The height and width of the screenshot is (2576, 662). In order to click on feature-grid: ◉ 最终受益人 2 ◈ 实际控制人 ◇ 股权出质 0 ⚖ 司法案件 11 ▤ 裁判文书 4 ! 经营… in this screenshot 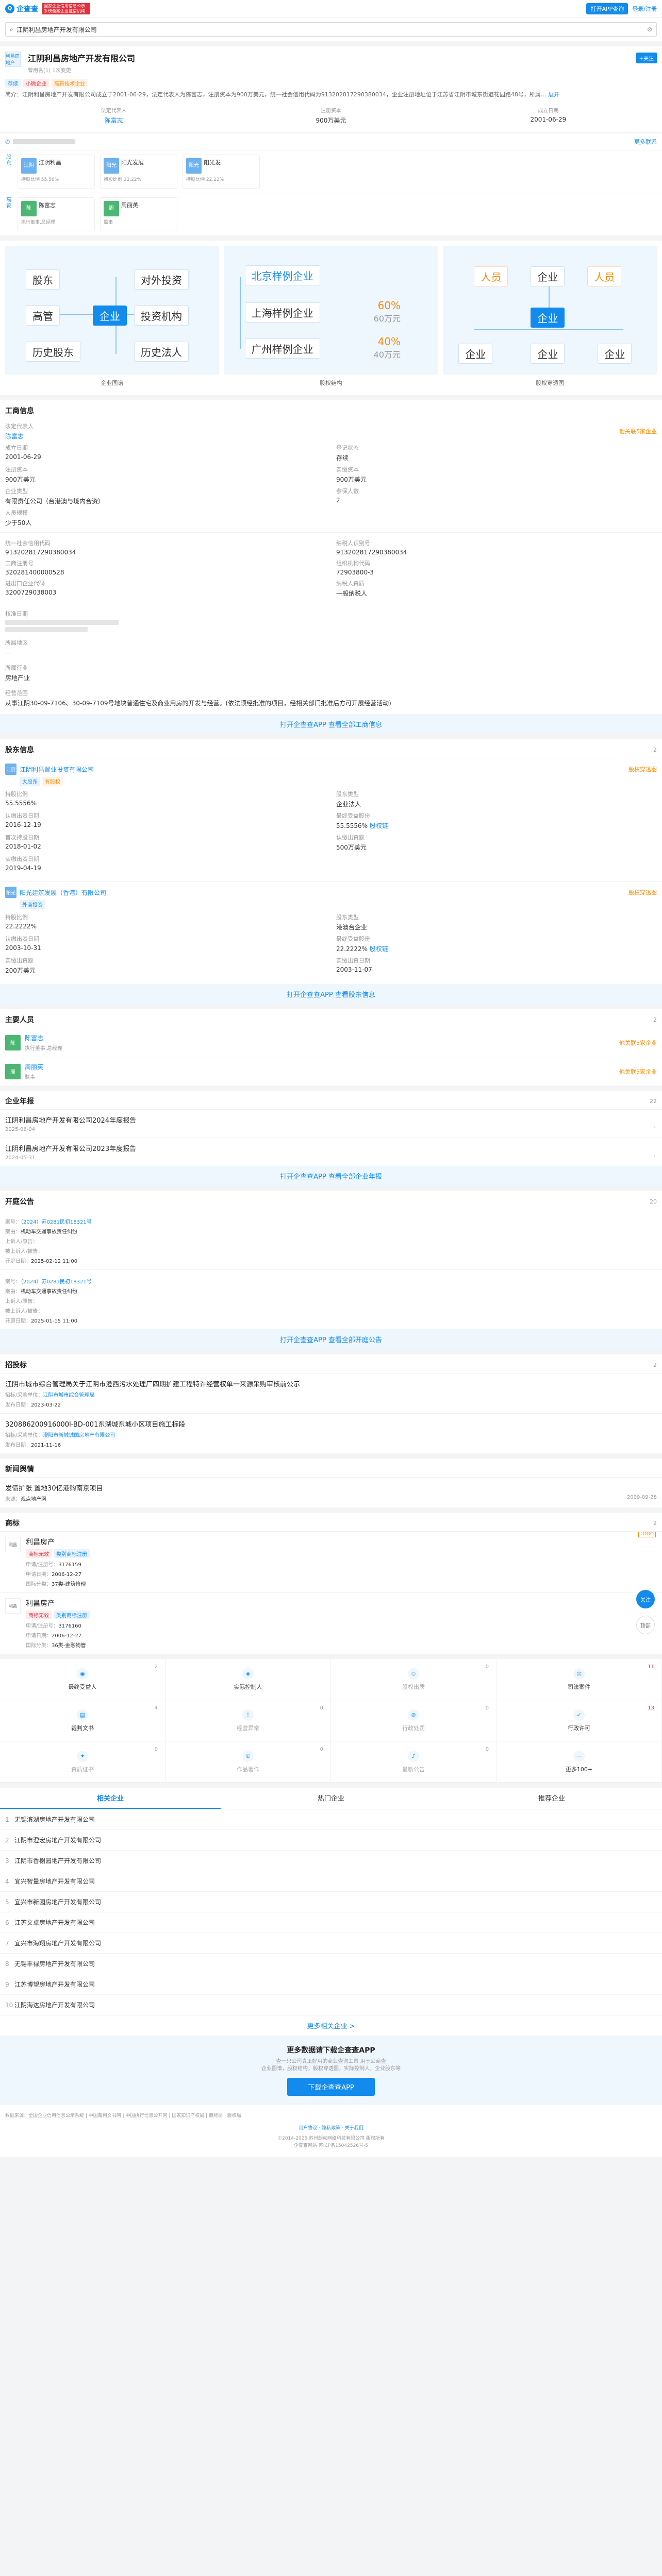, I will do `click(331, 1721)`.